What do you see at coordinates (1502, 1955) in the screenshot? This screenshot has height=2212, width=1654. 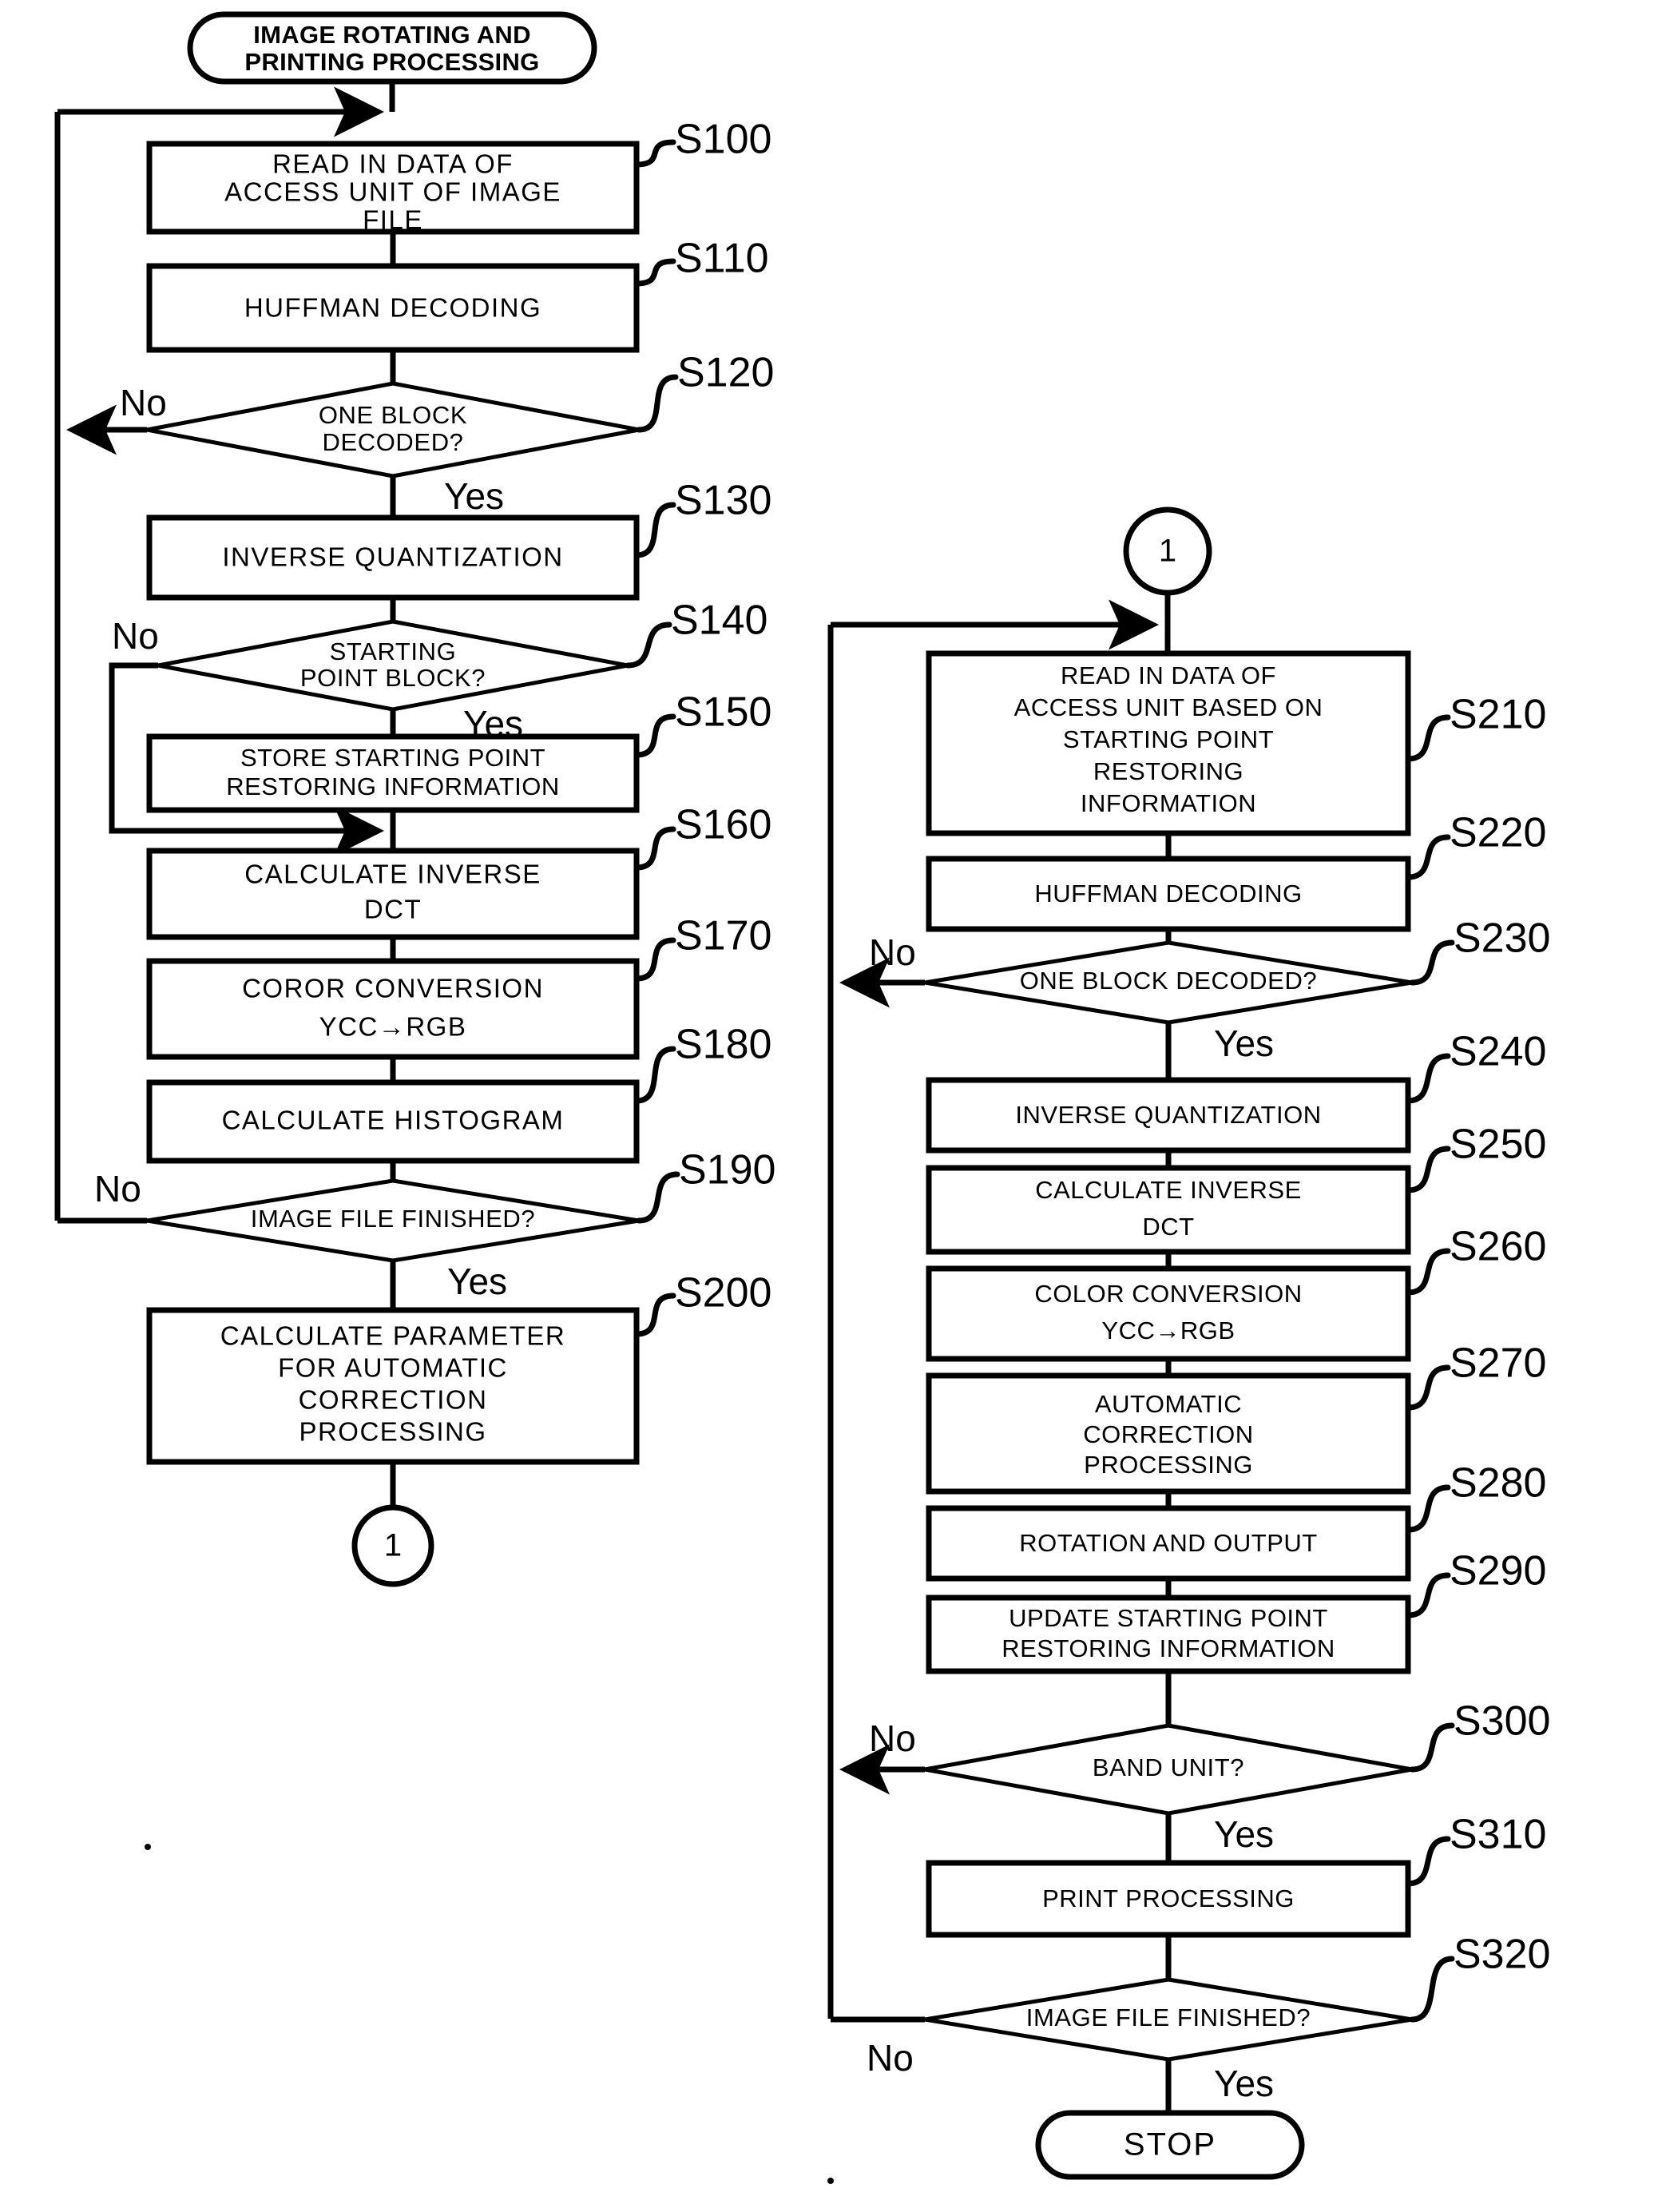 I see `step-label-s320: S320` at bounding box center [1502, 1955].